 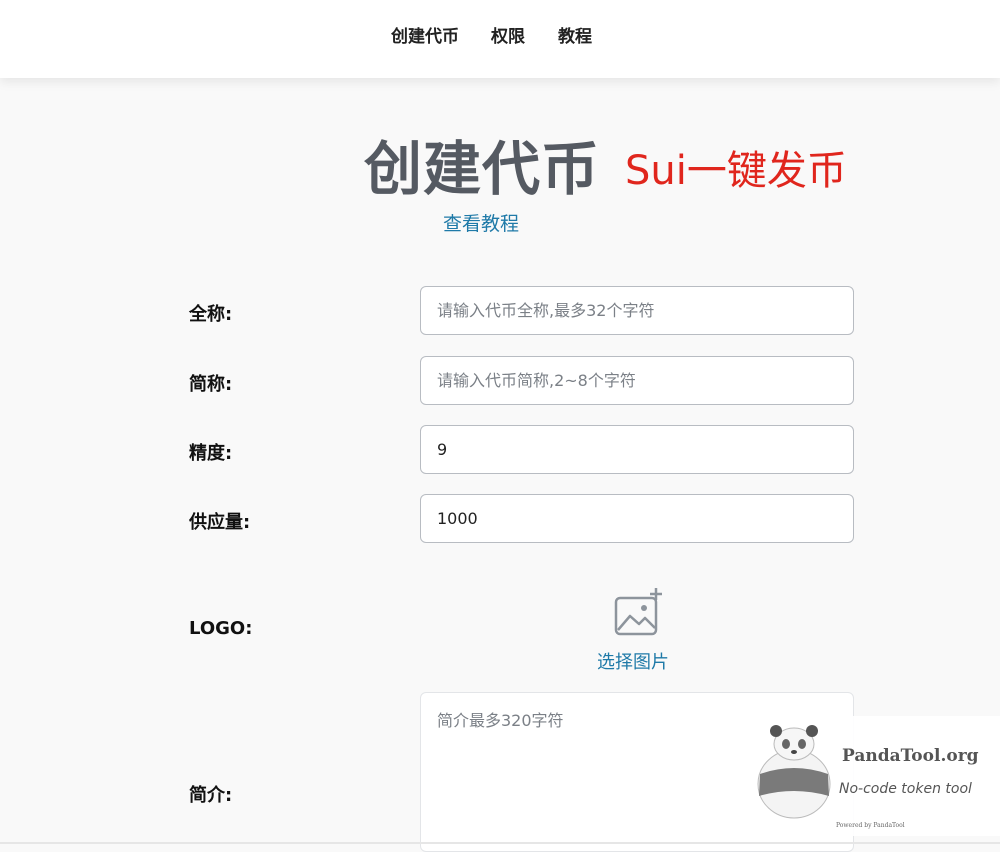 What do you see at coordinates (637, 449) in the screenshot?
I see `decimals-input` at bounding box center [637, 449].